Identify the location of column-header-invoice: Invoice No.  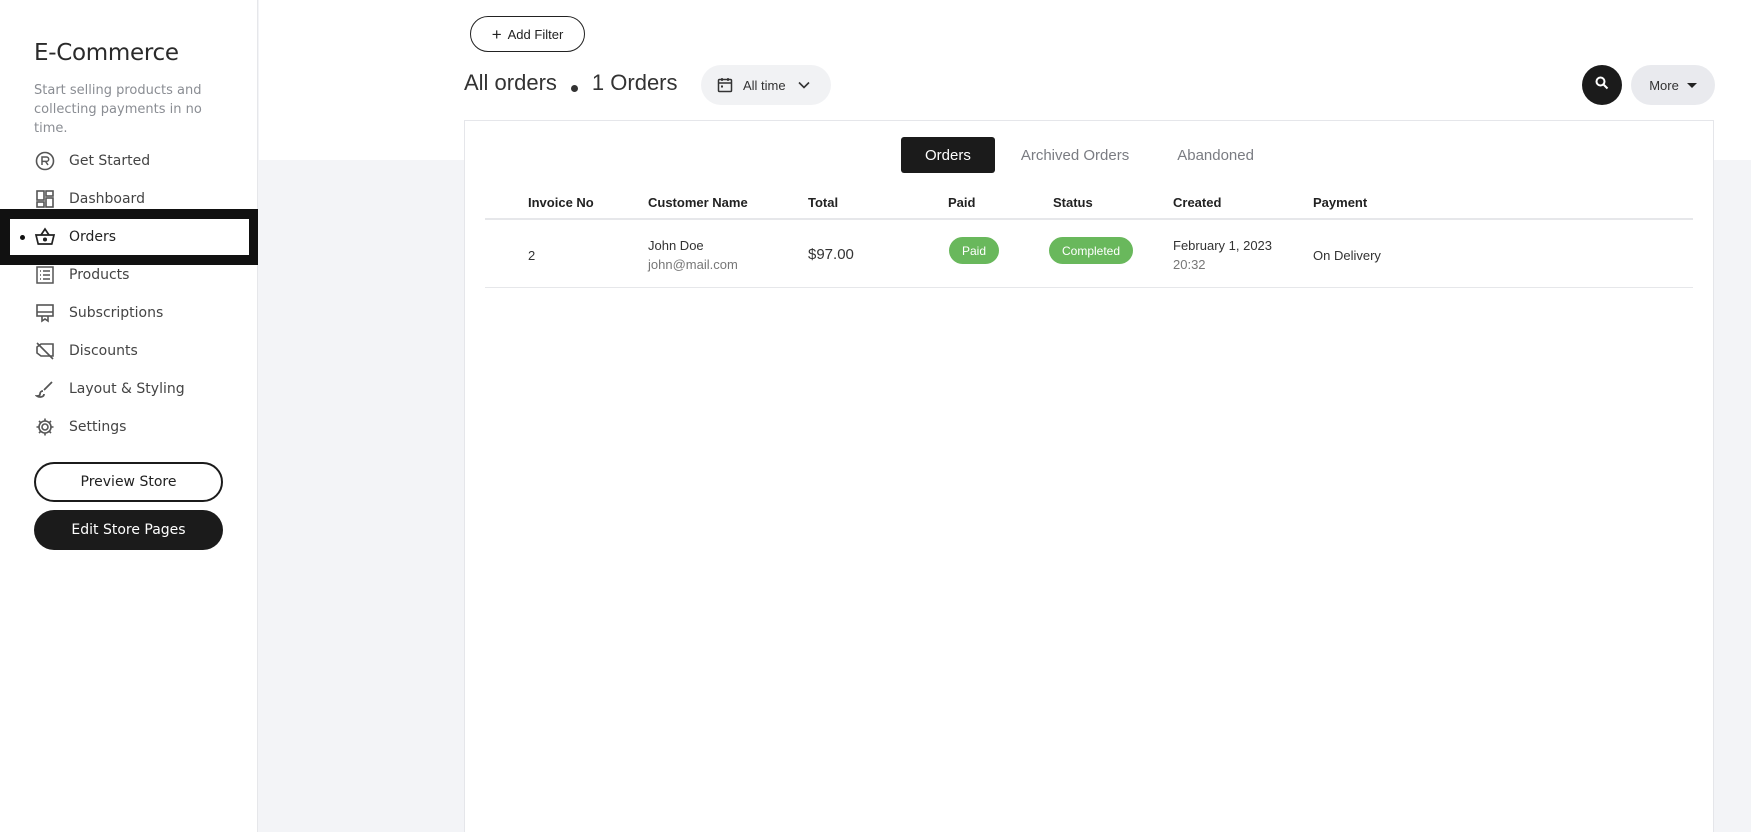
(561, 202).